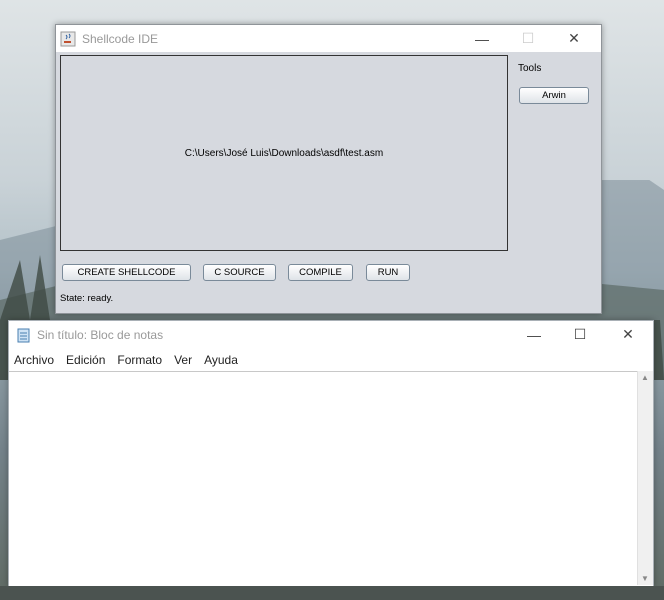 The height and width of the screenshot is (600, 664). I want to click on maximize-button: ☐, so click(528, 38).